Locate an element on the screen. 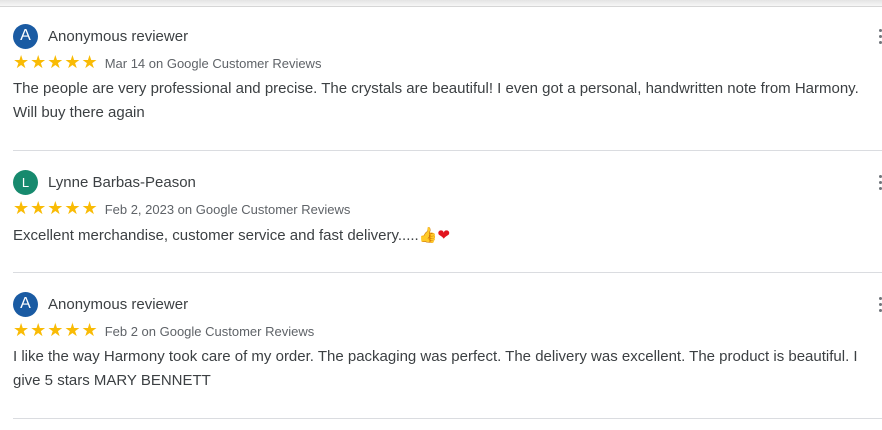  reviewer-name: Lynne Barbas-Peason is located at coordinates (122, 182).